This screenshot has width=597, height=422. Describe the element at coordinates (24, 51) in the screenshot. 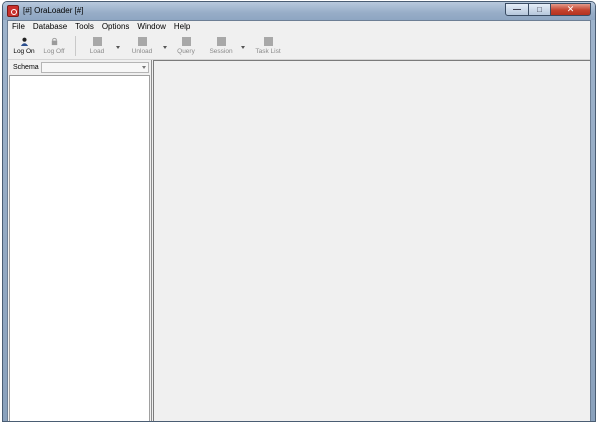

I see `log-on-label: Log On` at that location.